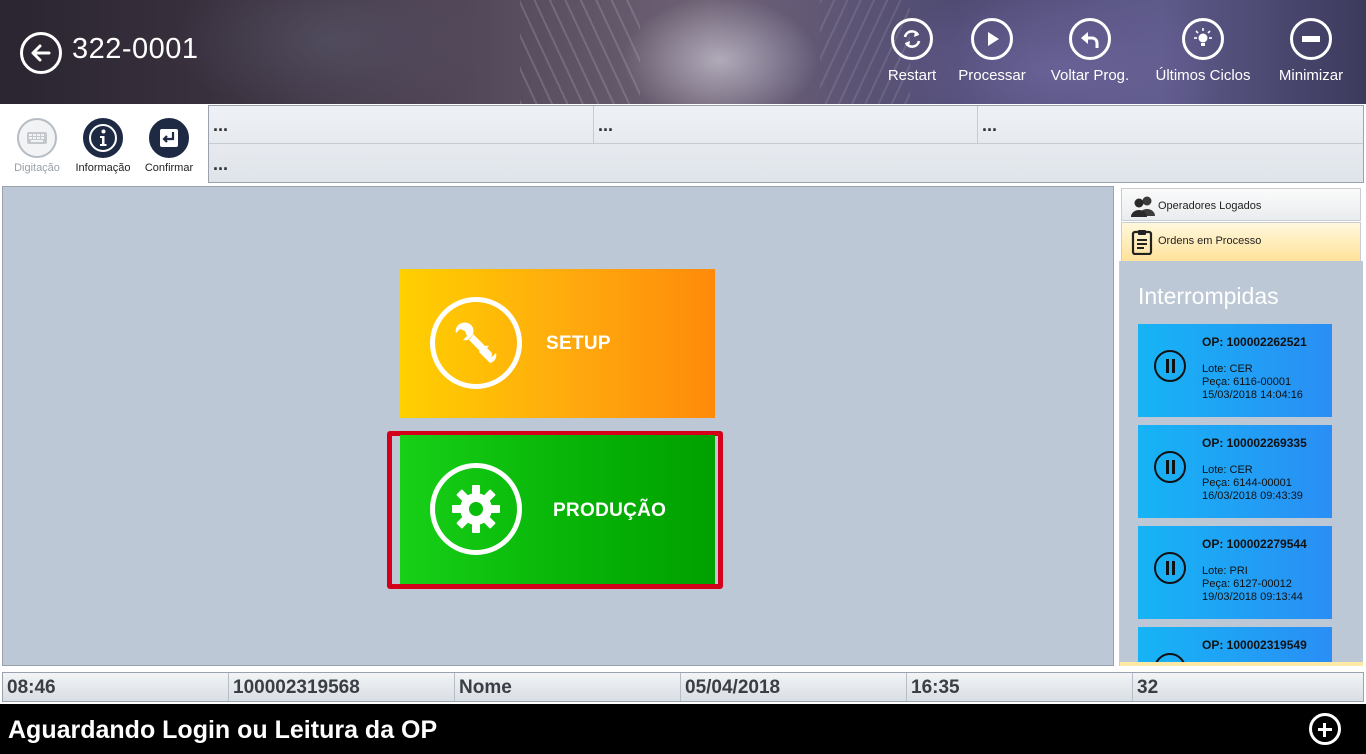 The height and width of the screenshot is (754, 1366). What do you see at coordinates (1241, 664) in the screenshot?
I see `panel-bottom-strip` at bounding box center [1241, 664].